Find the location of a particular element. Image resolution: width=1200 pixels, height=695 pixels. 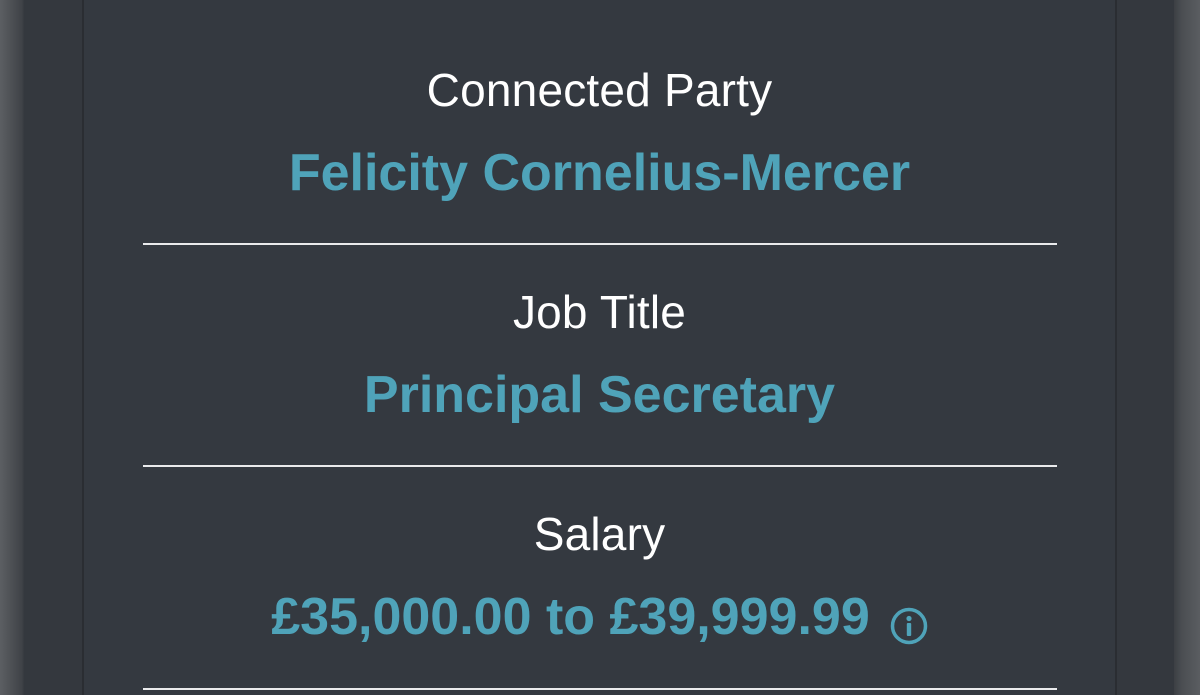

connected-party-value: Felicity Cornelius-Mercer is located at coordinates (599, 173).